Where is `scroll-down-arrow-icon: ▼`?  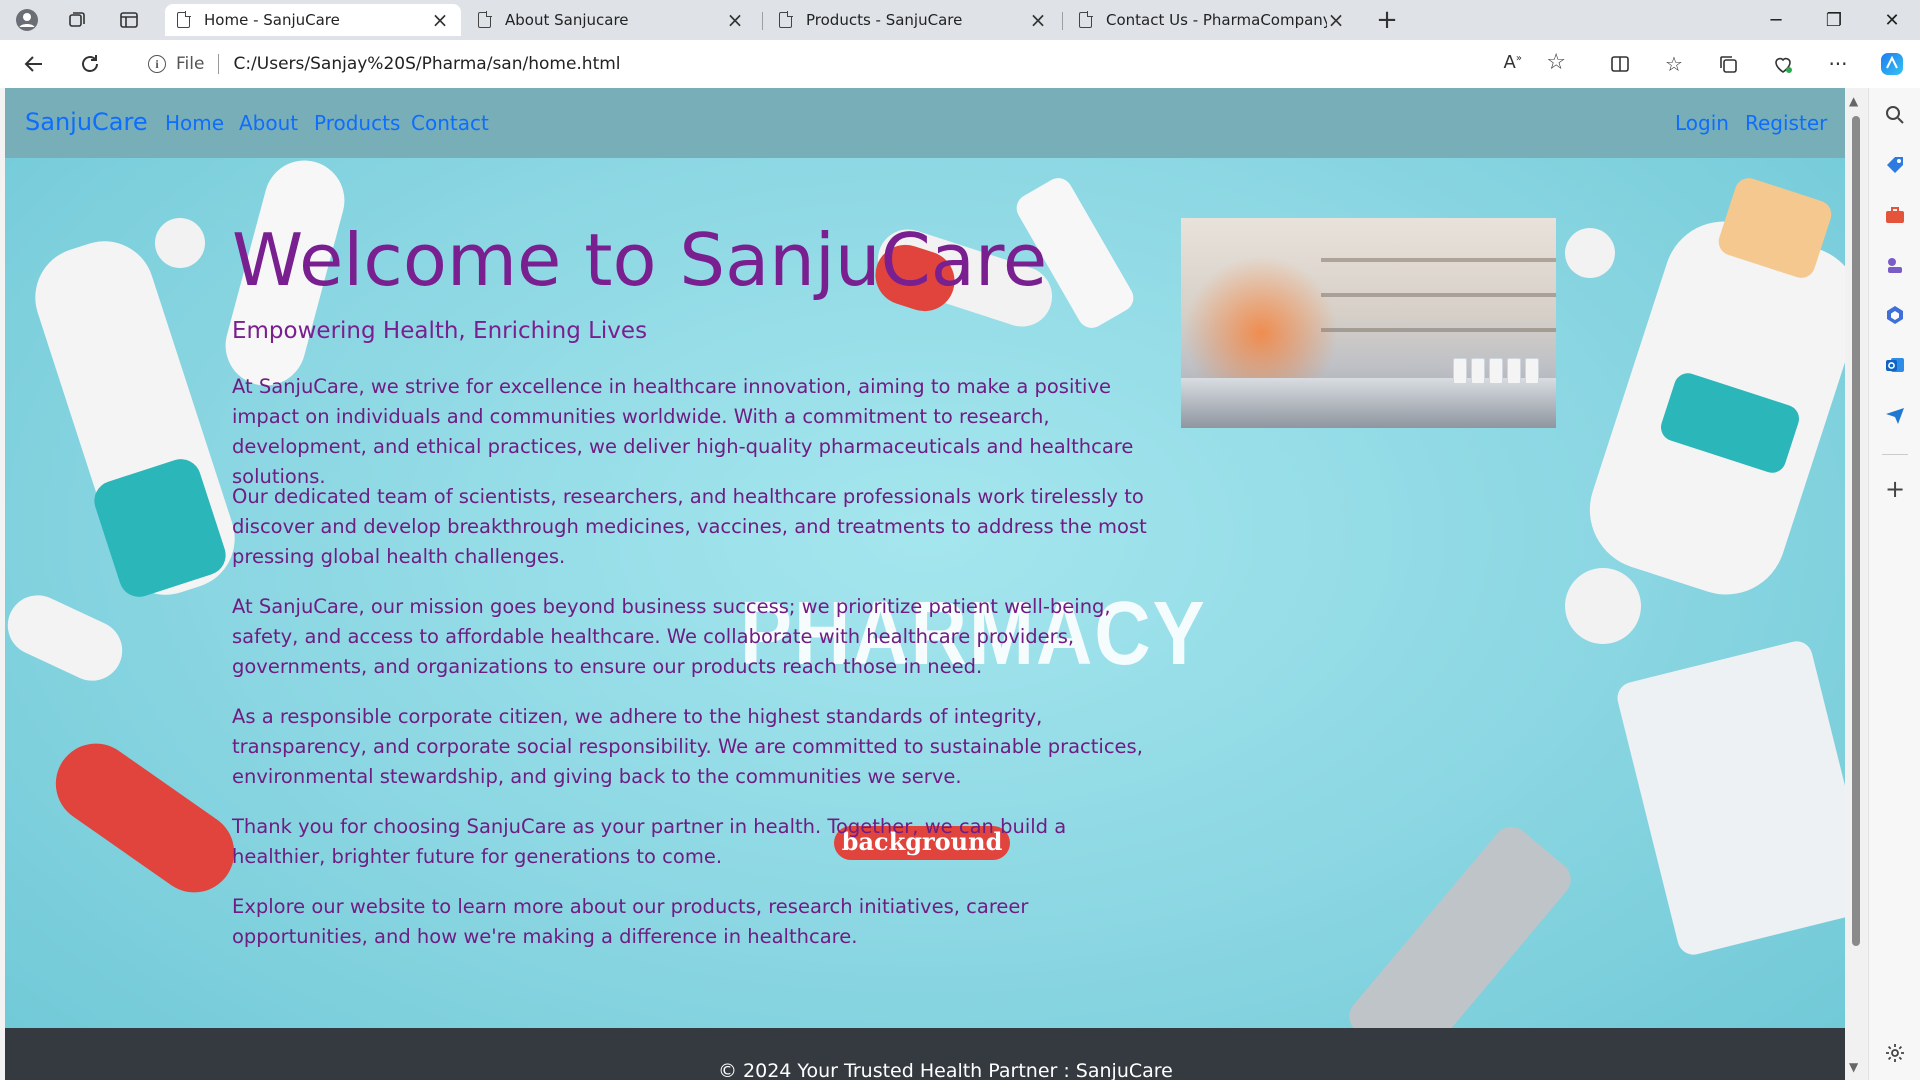 scroll-down-arrow-icon: ▼ is located at coordinates (1853, 1067).